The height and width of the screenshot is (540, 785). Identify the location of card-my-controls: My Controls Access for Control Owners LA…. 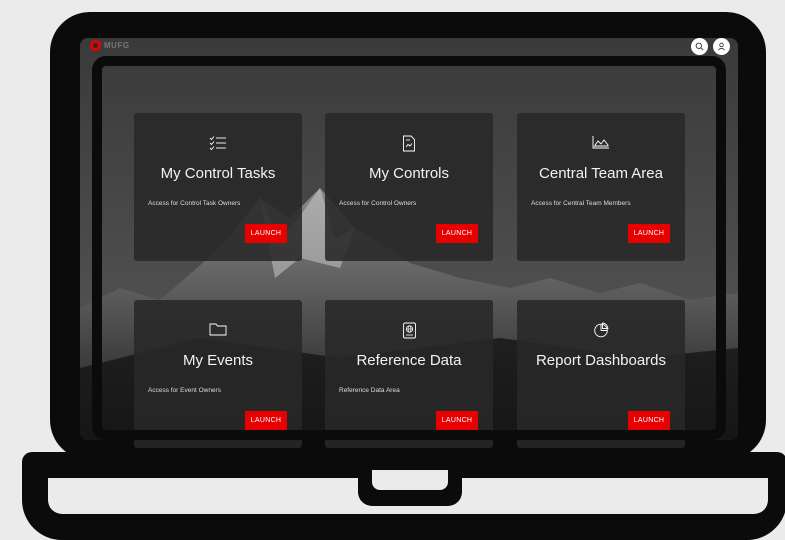
(409, 187).